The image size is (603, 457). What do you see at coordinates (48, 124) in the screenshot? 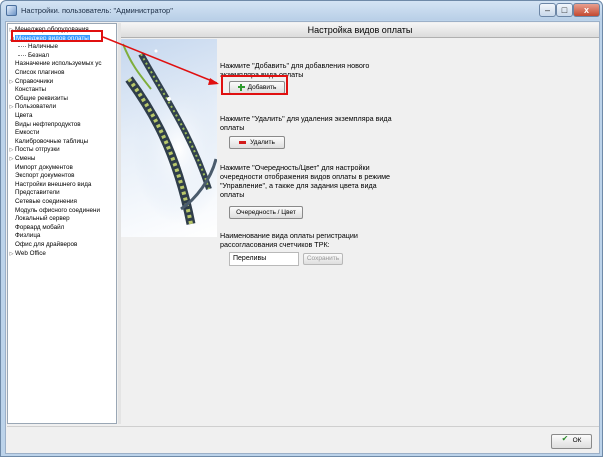
I see `tree-item-label: Виды нефтепродуктов` at bounding box center [48, 124].